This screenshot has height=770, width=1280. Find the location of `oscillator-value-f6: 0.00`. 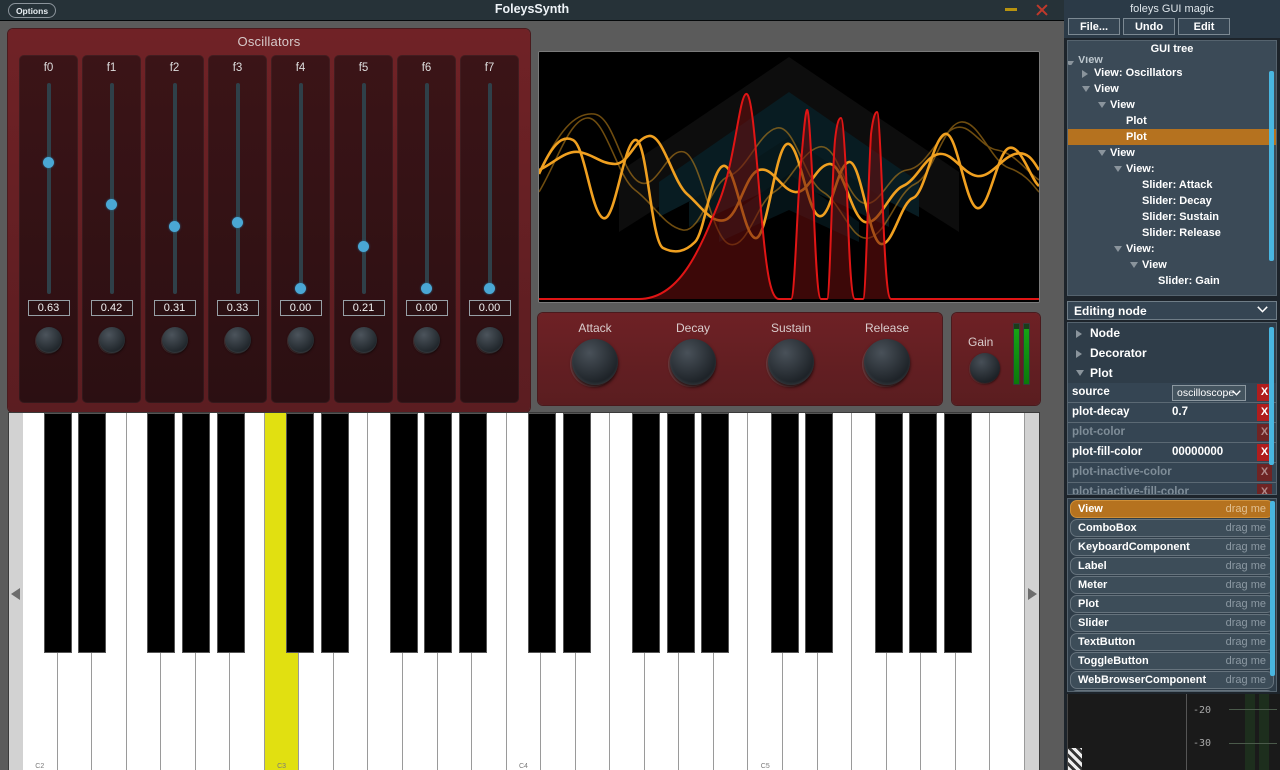

oscillator-value-f6: 0.00 is located at coordinates (426, 308).